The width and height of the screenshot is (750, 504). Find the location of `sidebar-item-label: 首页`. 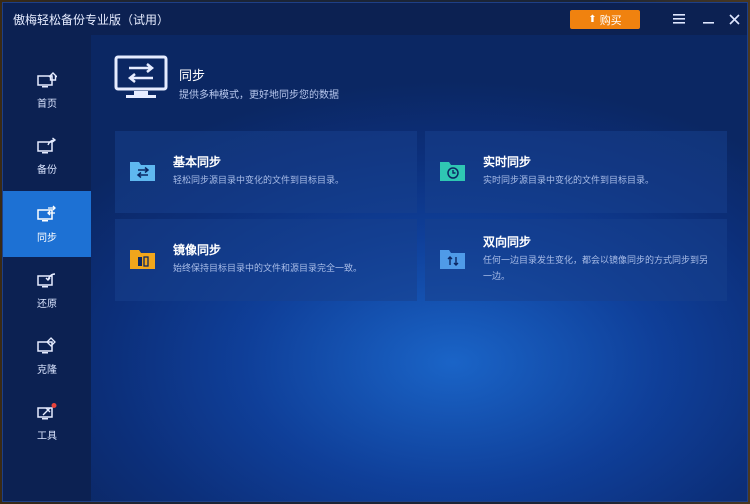

sidebar-item-label: 首页 is located at coordinates (47, 104).